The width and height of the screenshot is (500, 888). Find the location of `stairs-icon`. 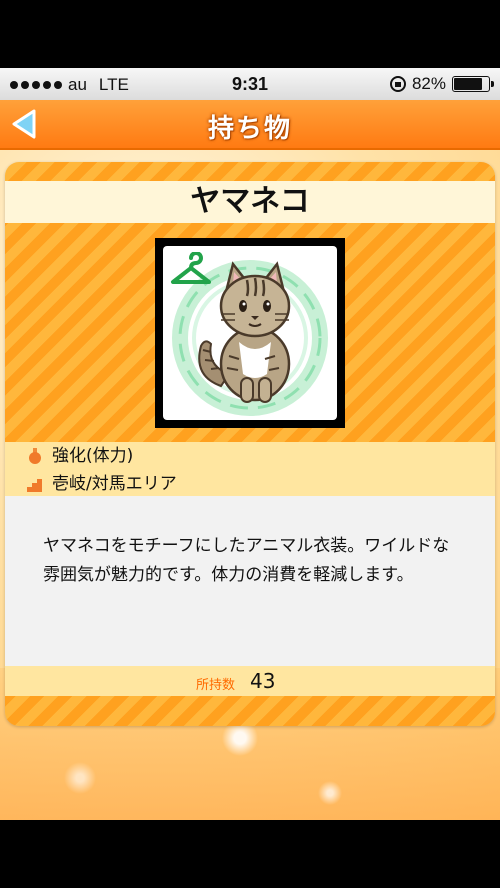

stairs-icon is located at coordinates (34, 485).